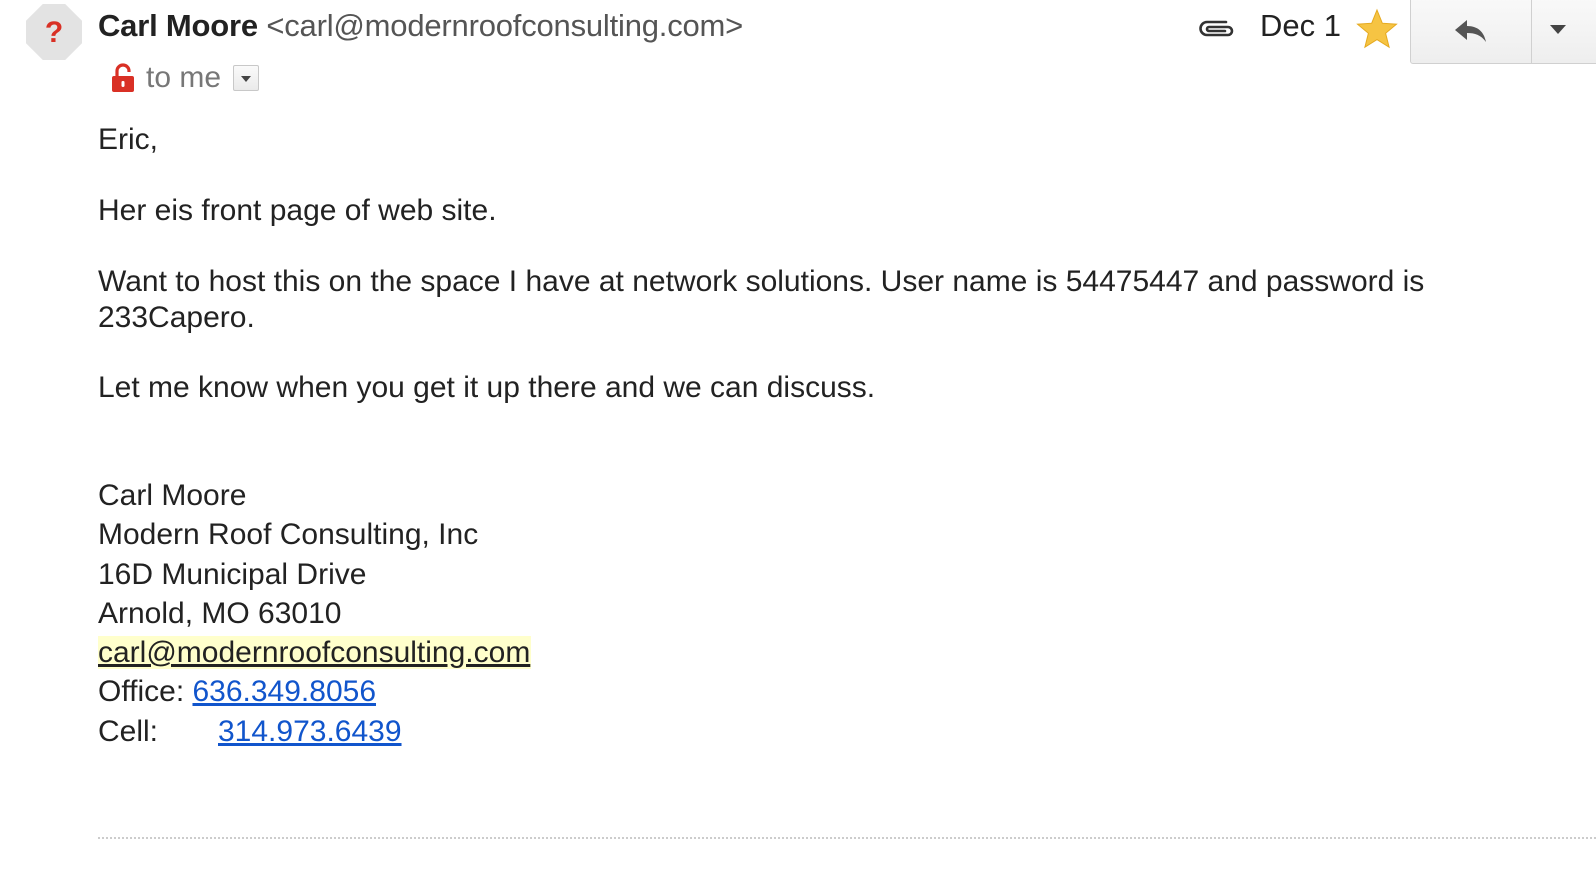  What do you see at coordinates (232, 574) in the screenshot?
I see `signature-street: 16D Municipal Drive` at bounding box center [232, 574].